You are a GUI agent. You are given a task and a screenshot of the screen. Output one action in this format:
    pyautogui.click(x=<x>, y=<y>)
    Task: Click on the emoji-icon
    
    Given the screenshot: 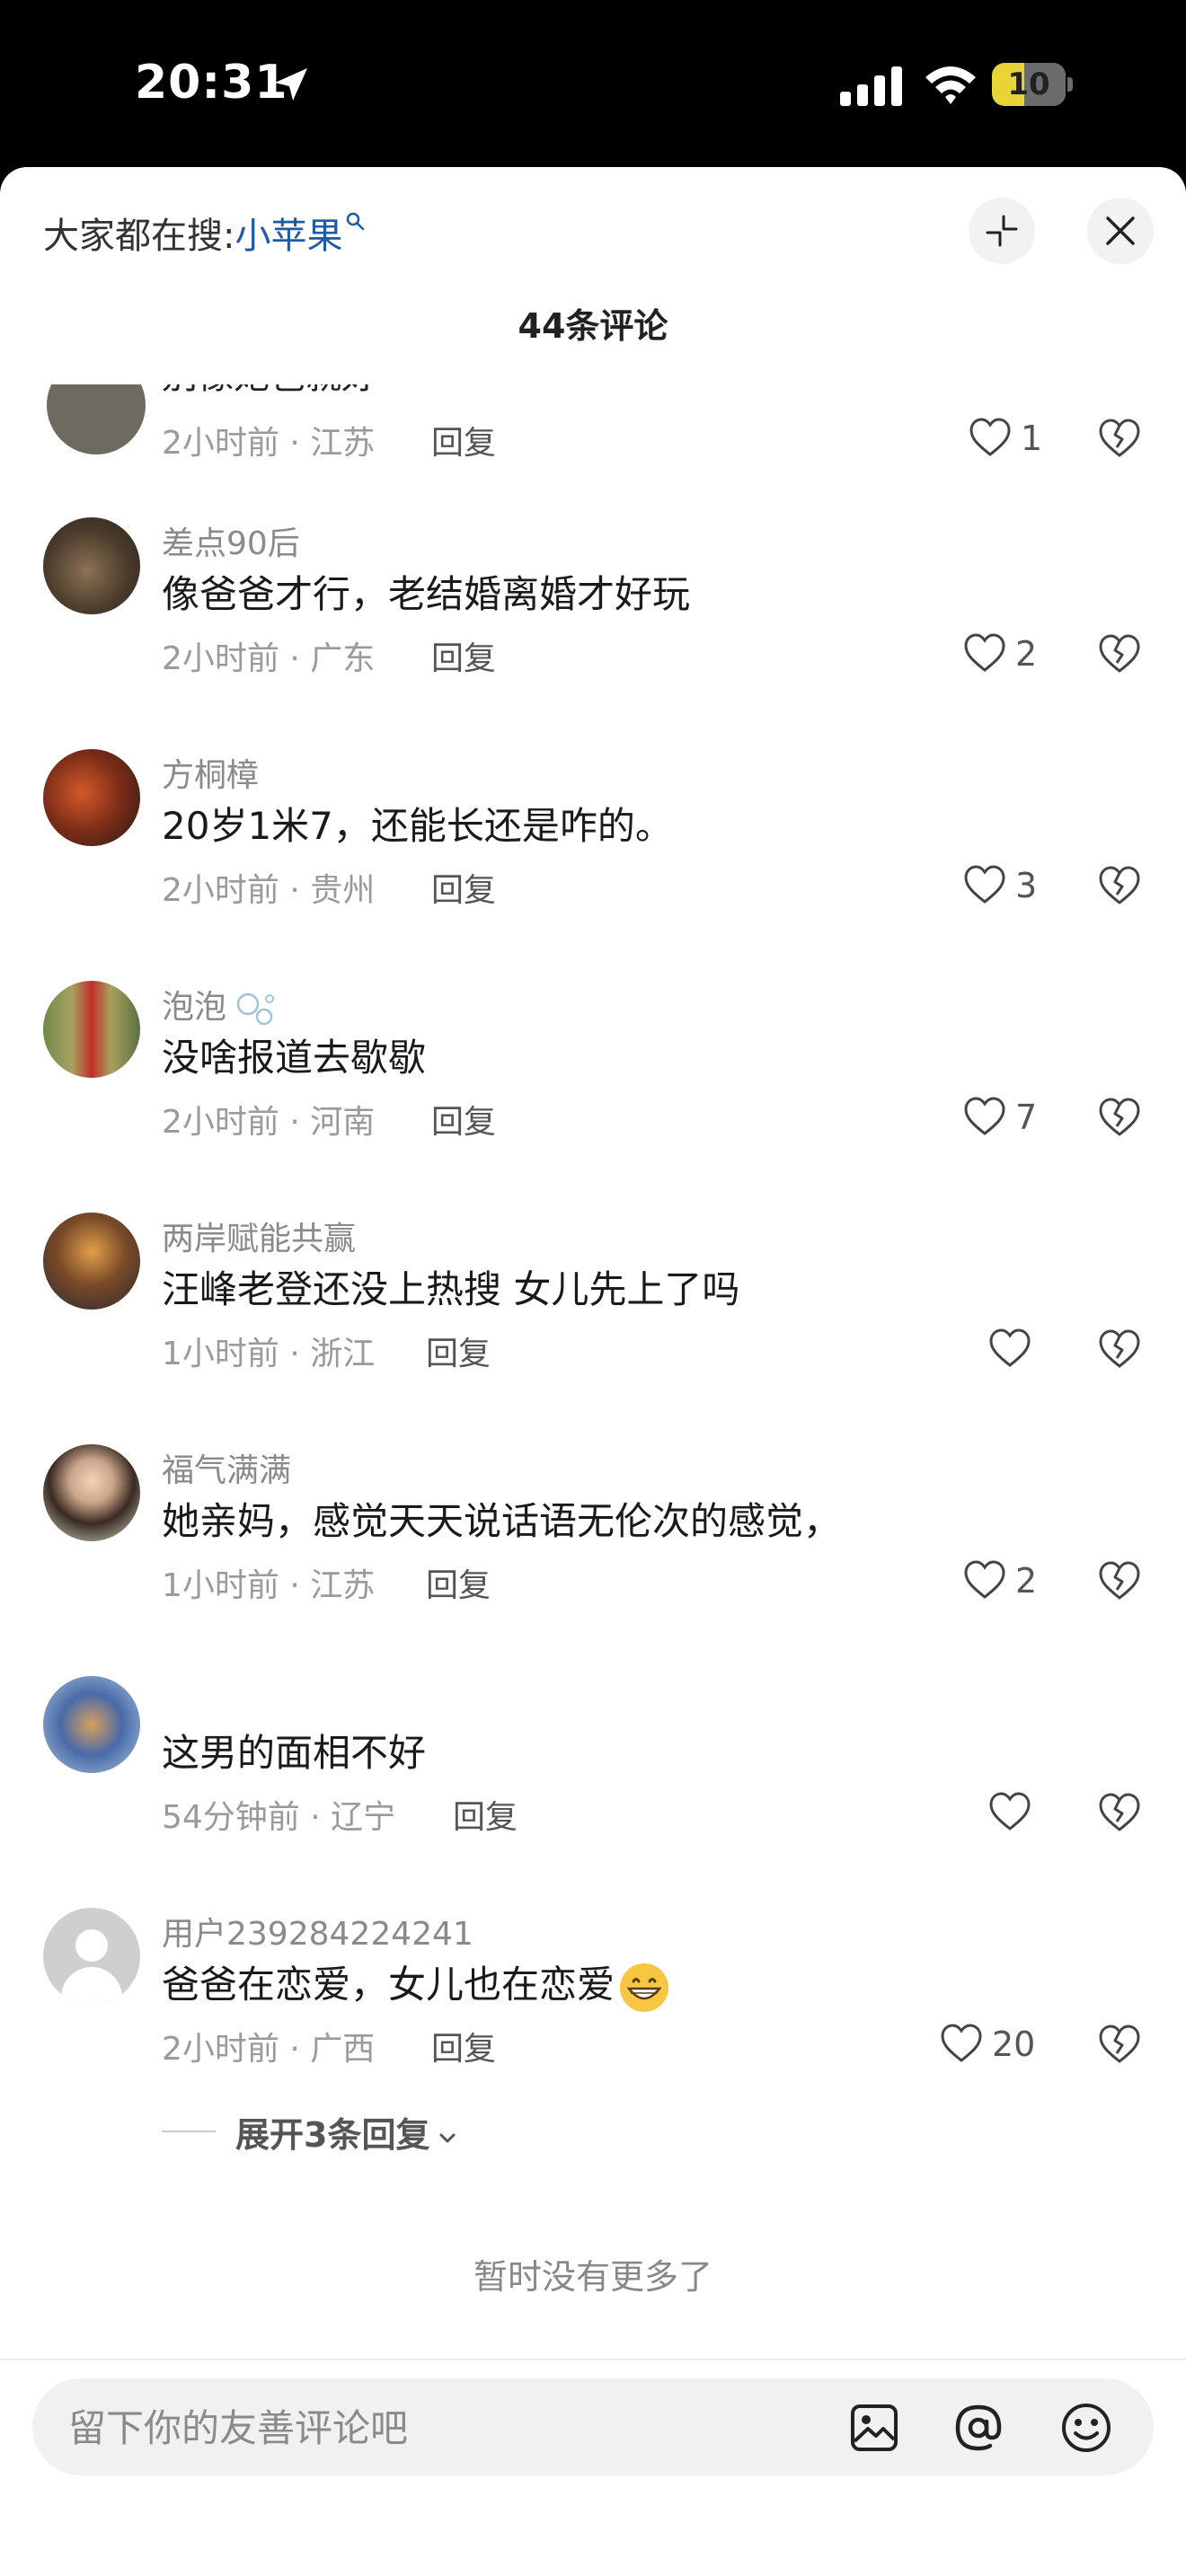 What is the action you would take?
    pyautogui.click(x=1086, y=2428)
    